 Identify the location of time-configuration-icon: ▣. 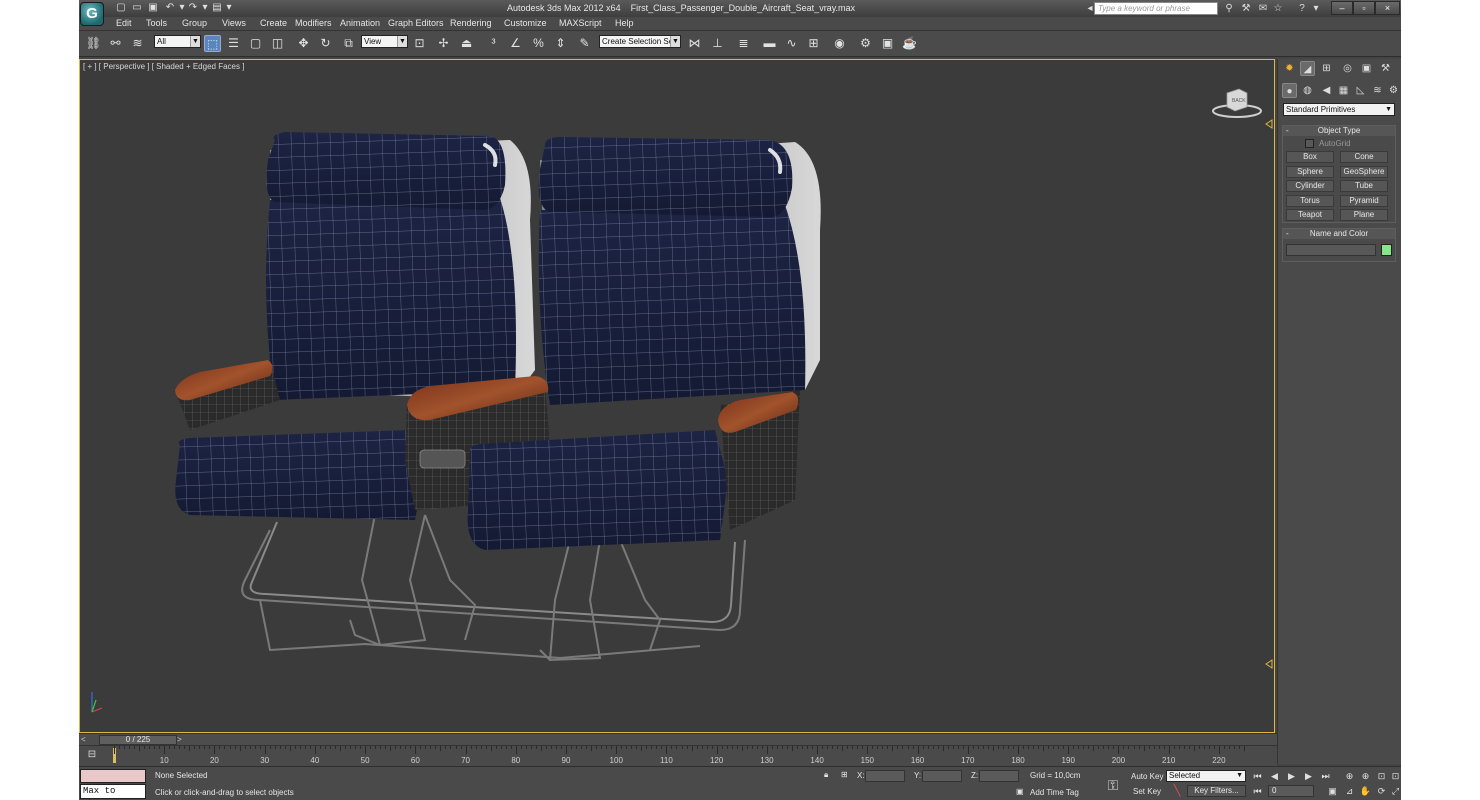
(1332, 791).